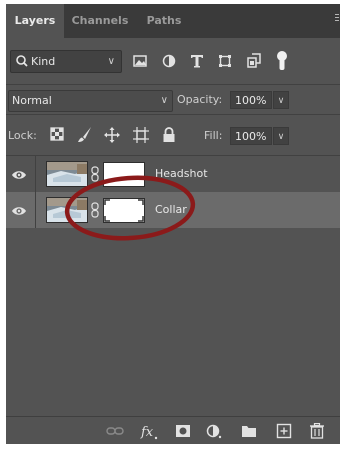 The image size is (342, 449). What do you see at coordinates (282, 60) in the screenshot?
I see `filter-toggle-icon` at bounding box center [282, 60].